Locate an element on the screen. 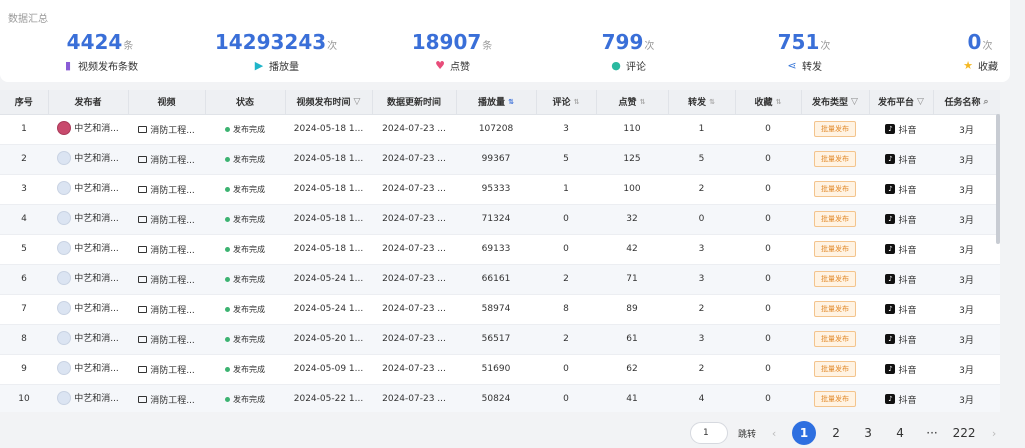 This screenshot has height=448, width=1025. page-jump-button: 跳转 is located at coordinates (747, 433).